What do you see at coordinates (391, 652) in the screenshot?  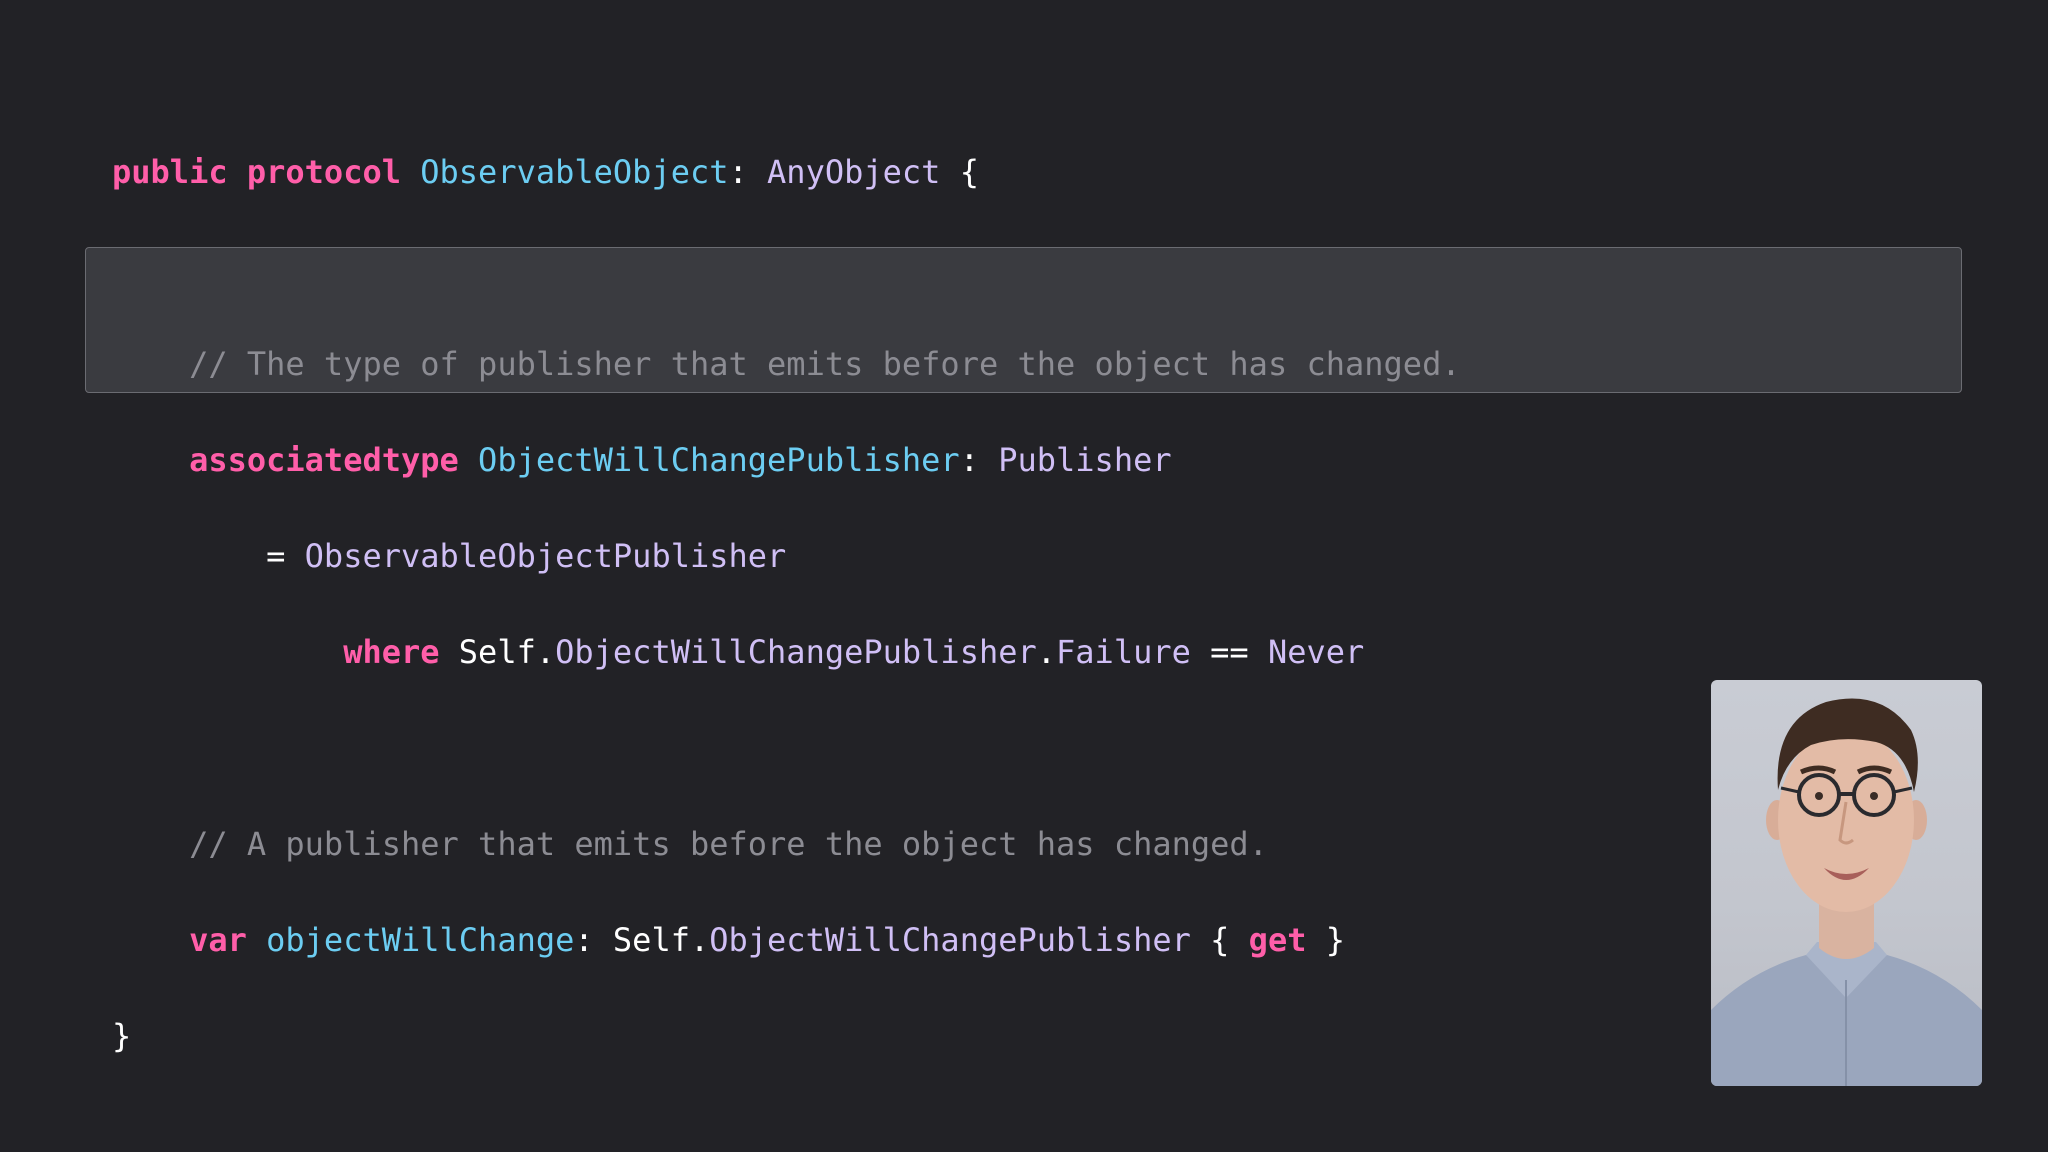 I see `keyword-where: where` at bounding box center [391, 652].